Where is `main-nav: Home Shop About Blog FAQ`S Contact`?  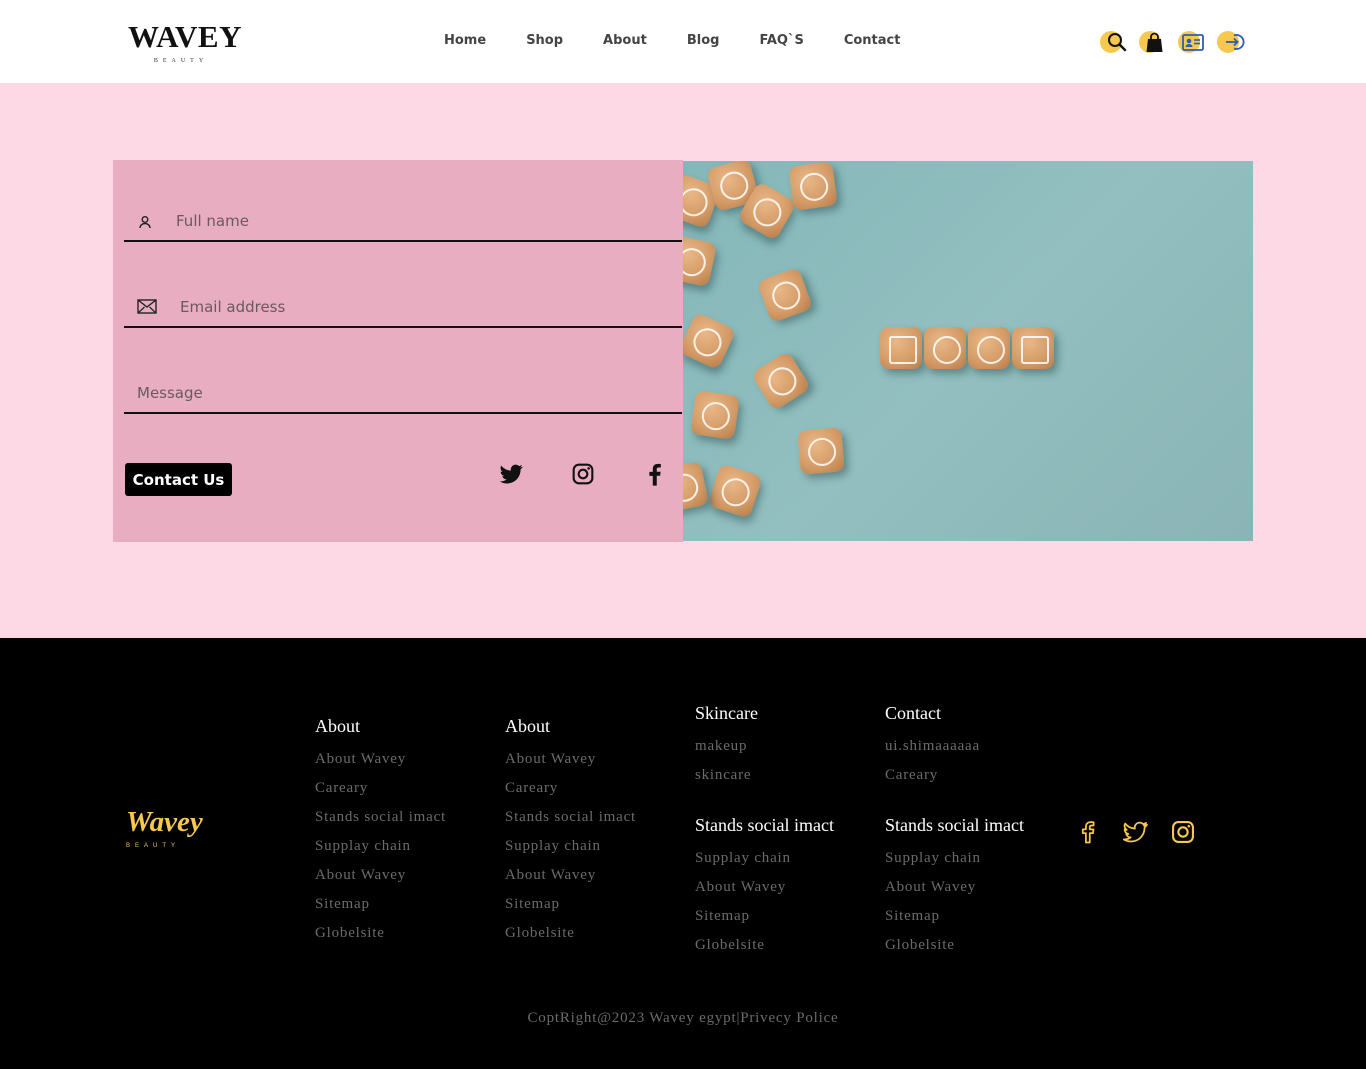
main-nav: Home Shop About Blog FAQ`S Contact is located at coordinates (692, 40).